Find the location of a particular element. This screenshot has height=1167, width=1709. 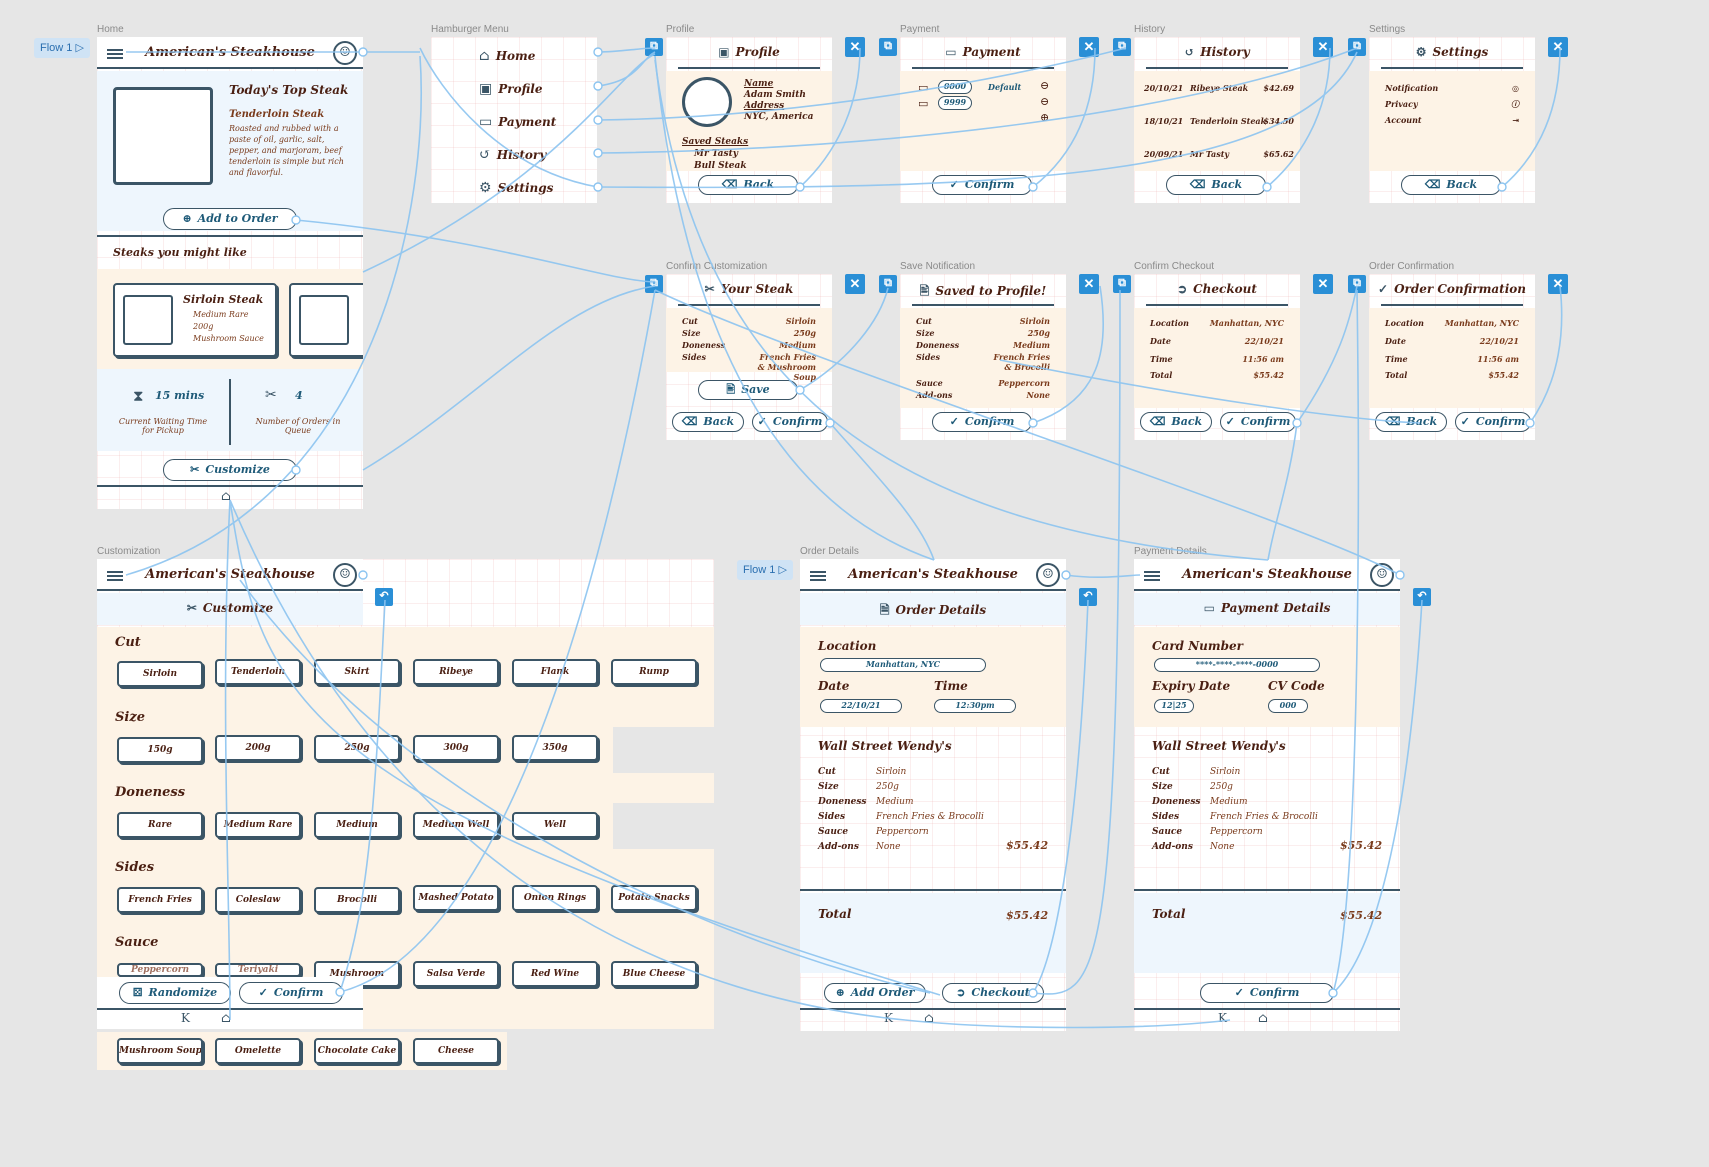

option-button: Omelette is located at coordinates (258, 1051).